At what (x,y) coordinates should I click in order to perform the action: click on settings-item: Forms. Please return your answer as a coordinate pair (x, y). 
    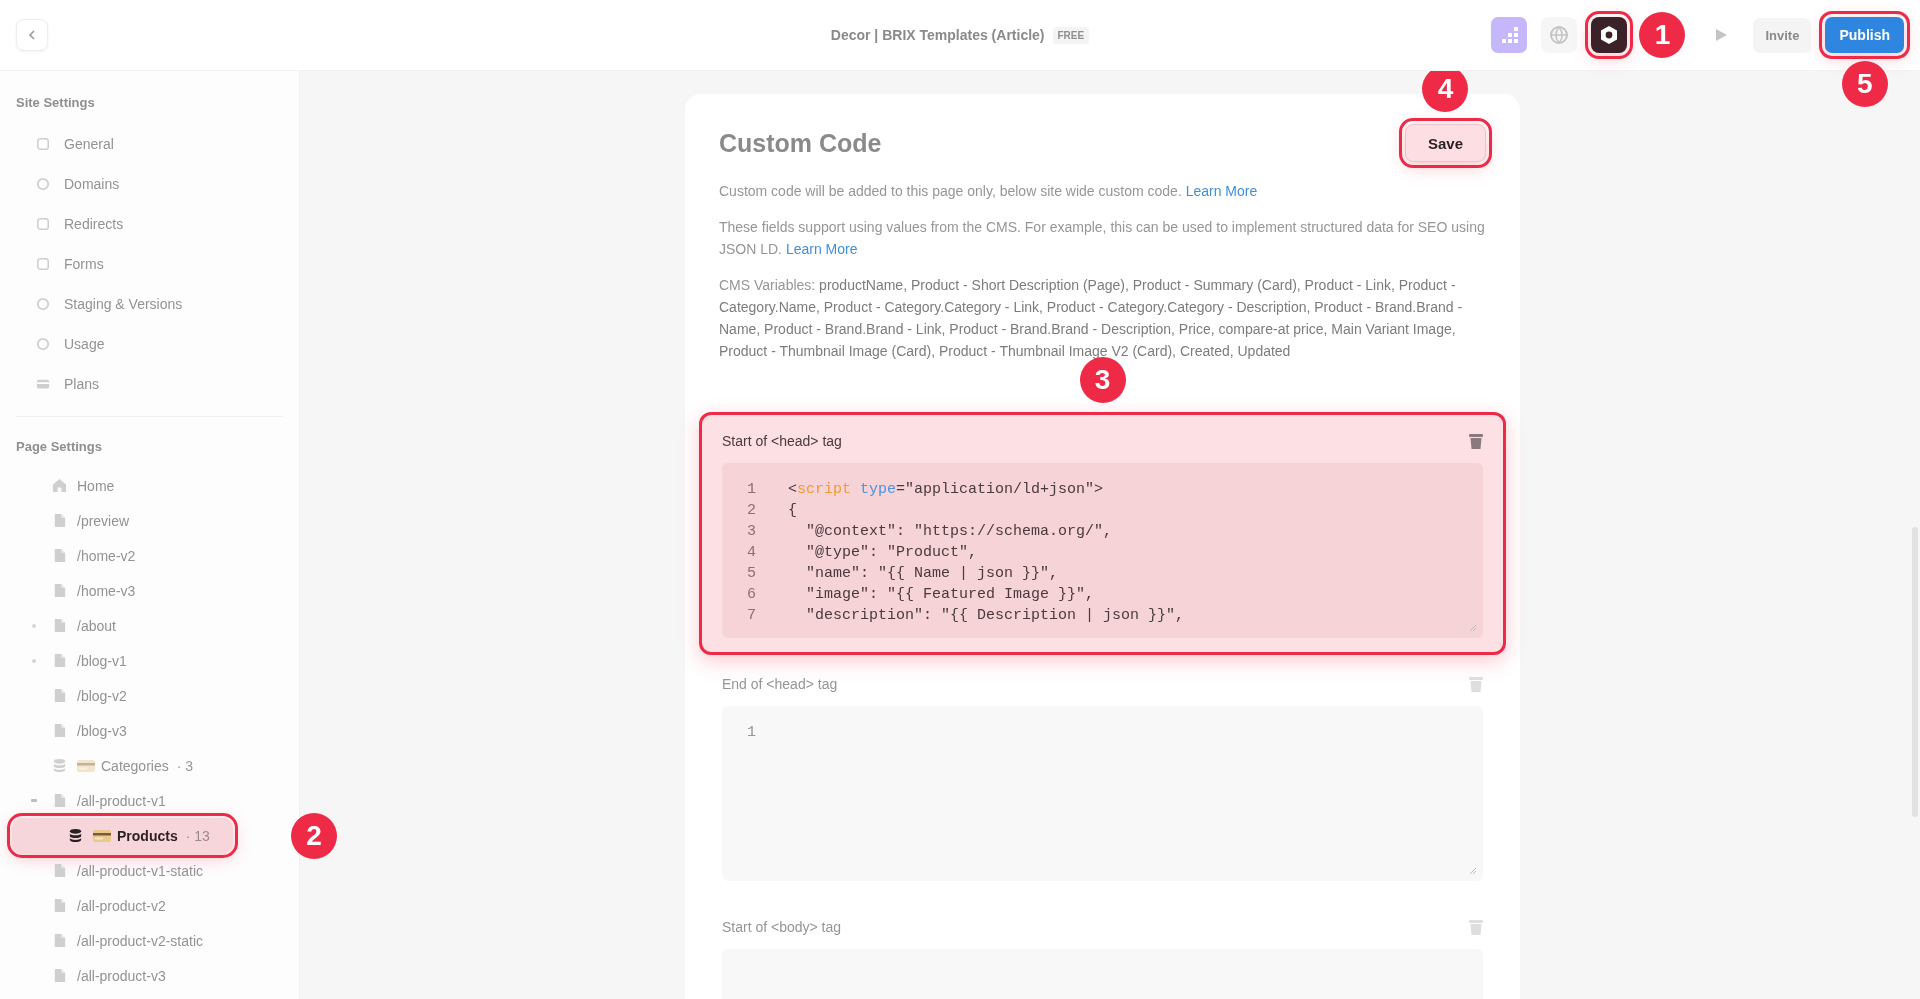
    Looking at the image, I should click on (149, 264).